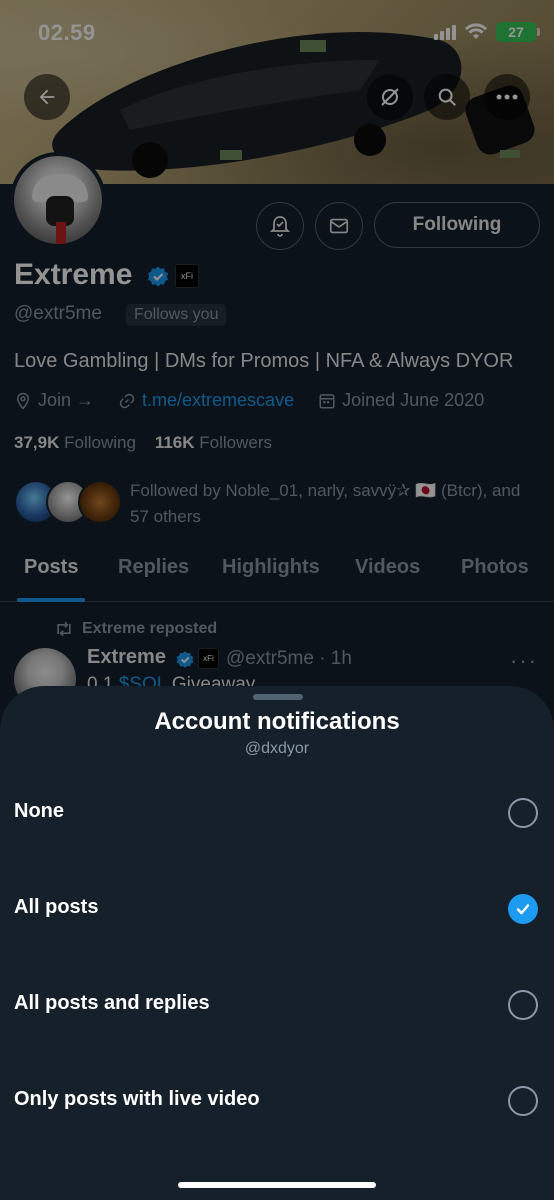 Image resolution: width=554 pixels, height=1200 pixels. What do you see at coordinates (277, 721) in the screenshot?
I see `sheet-title: Account notifications` at bounding box center [277, 721].